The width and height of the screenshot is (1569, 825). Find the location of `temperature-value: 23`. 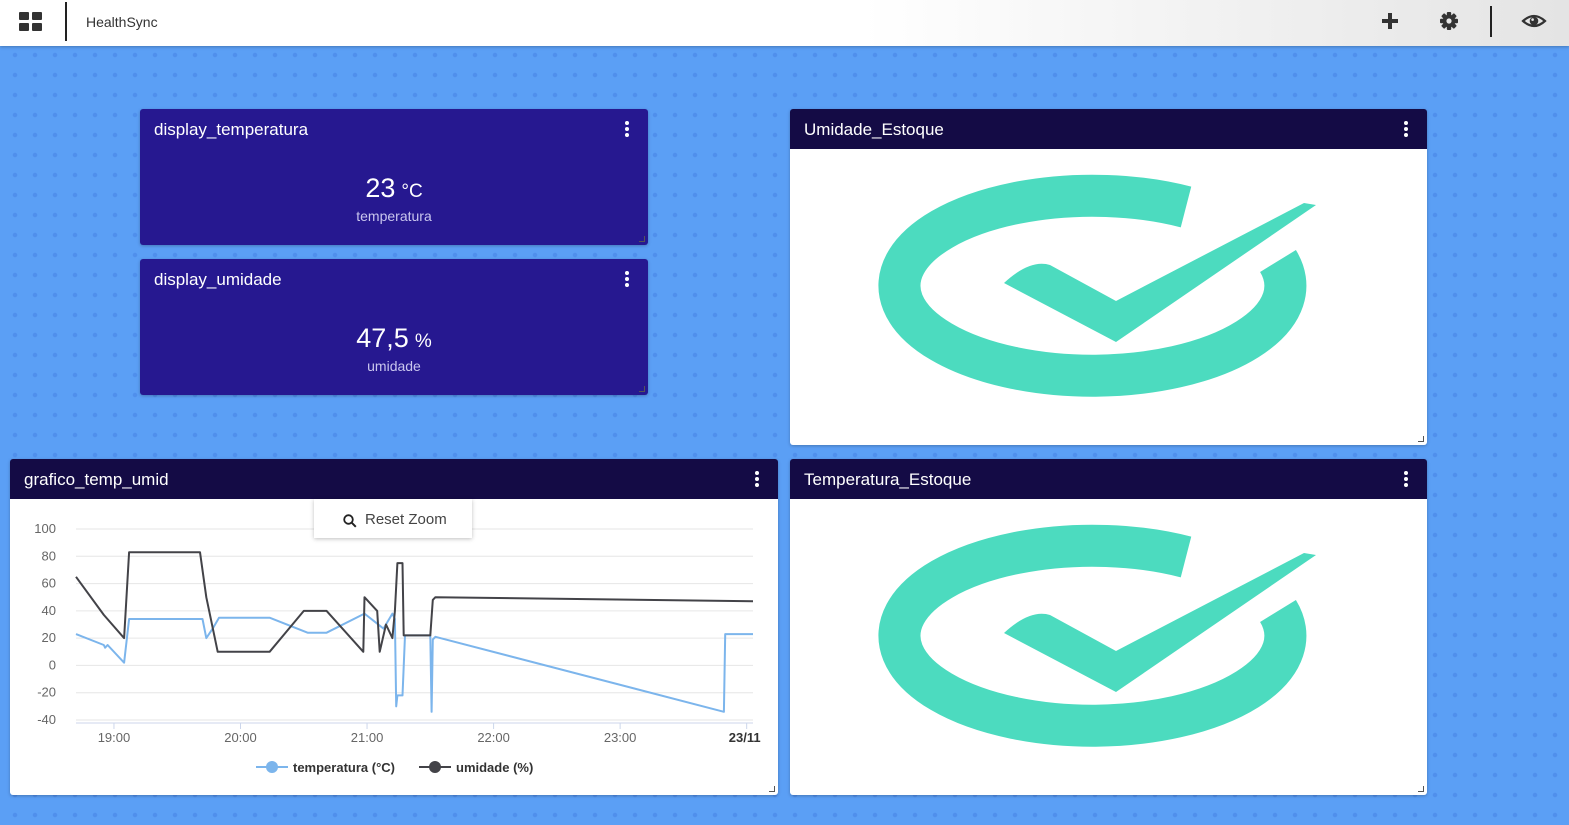

temperature-value: 23 is located at coordinates (380, 188).